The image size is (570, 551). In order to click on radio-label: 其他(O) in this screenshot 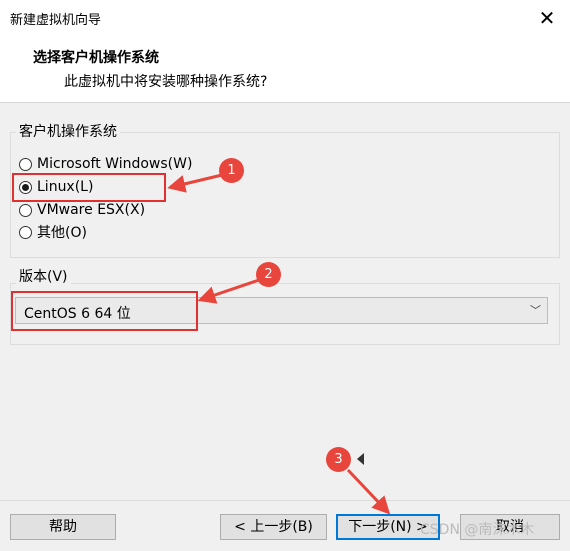, I will do `click(62, 233)`.